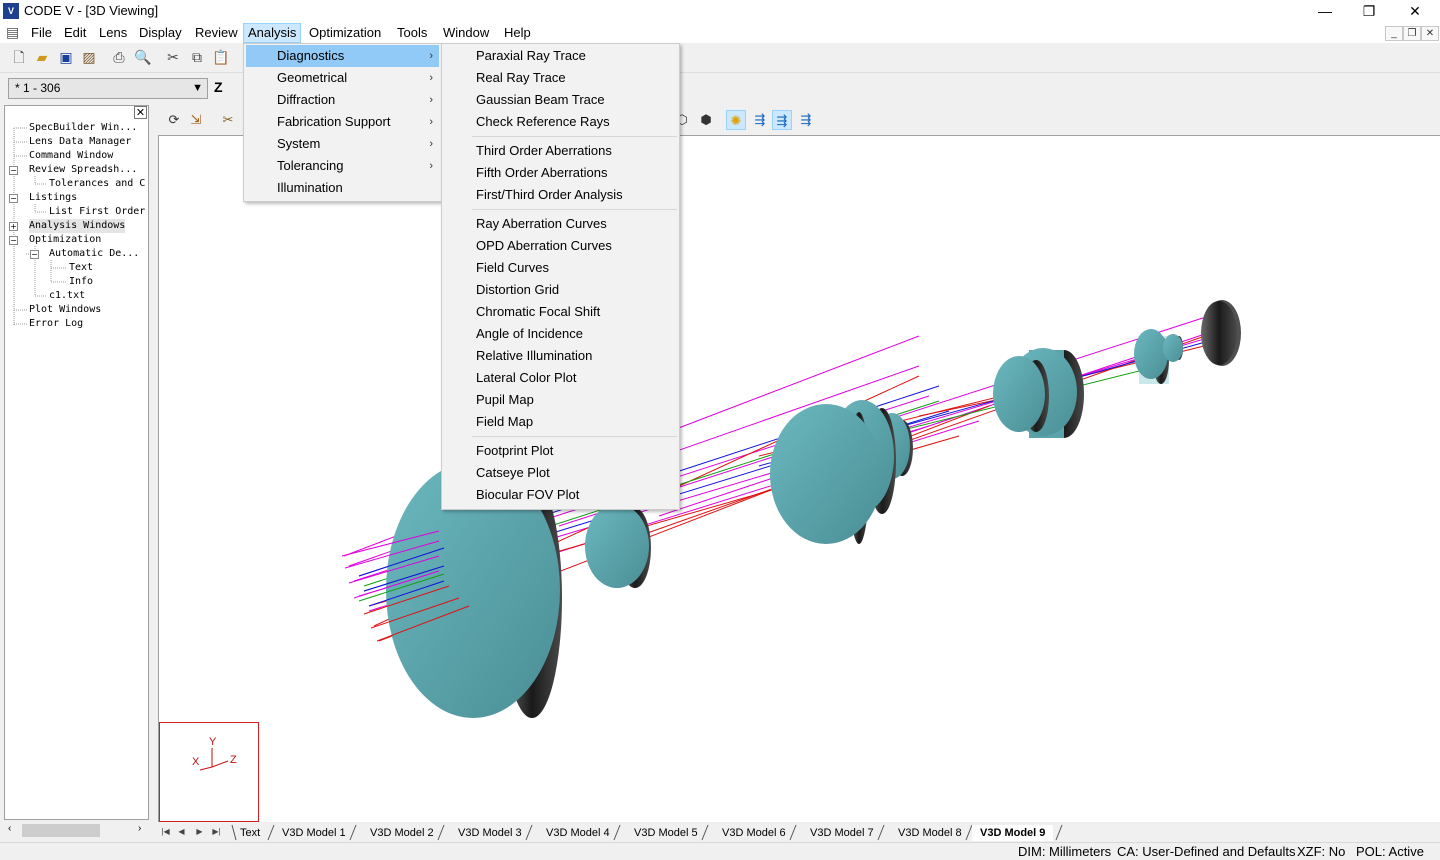  I want to click on menu-edit: Edit, so click(75, 33).